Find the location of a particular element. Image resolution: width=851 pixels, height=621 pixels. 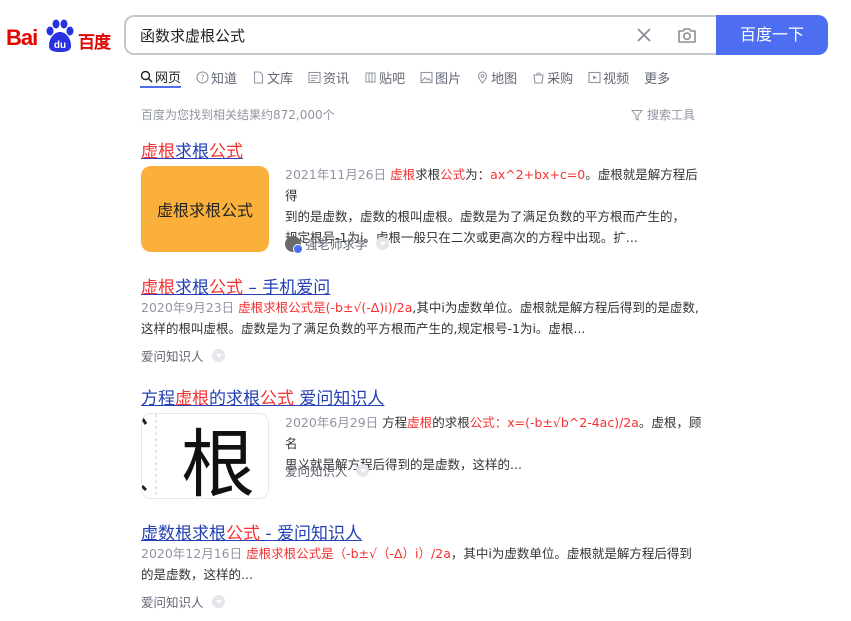

tab-zhidao: ? 知道 is located at coordinates (216, 77).